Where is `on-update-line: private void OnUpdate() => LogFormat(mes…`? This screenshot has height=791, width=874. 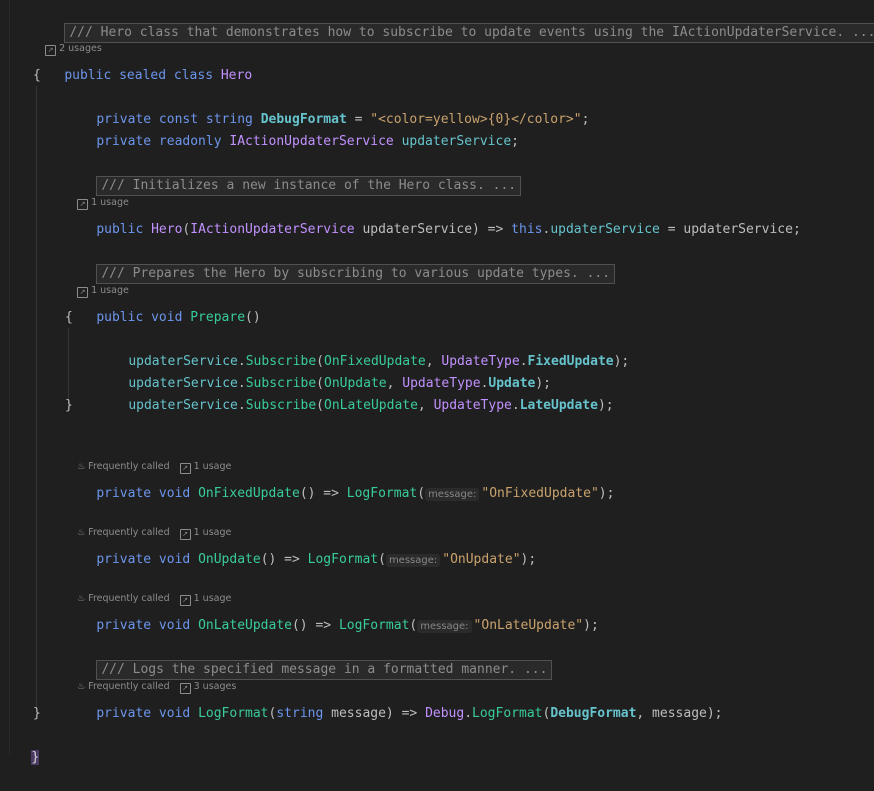
on-update-line: private void OnUpdate() => LogFormat(mes… is located at coordinates (316, 559).